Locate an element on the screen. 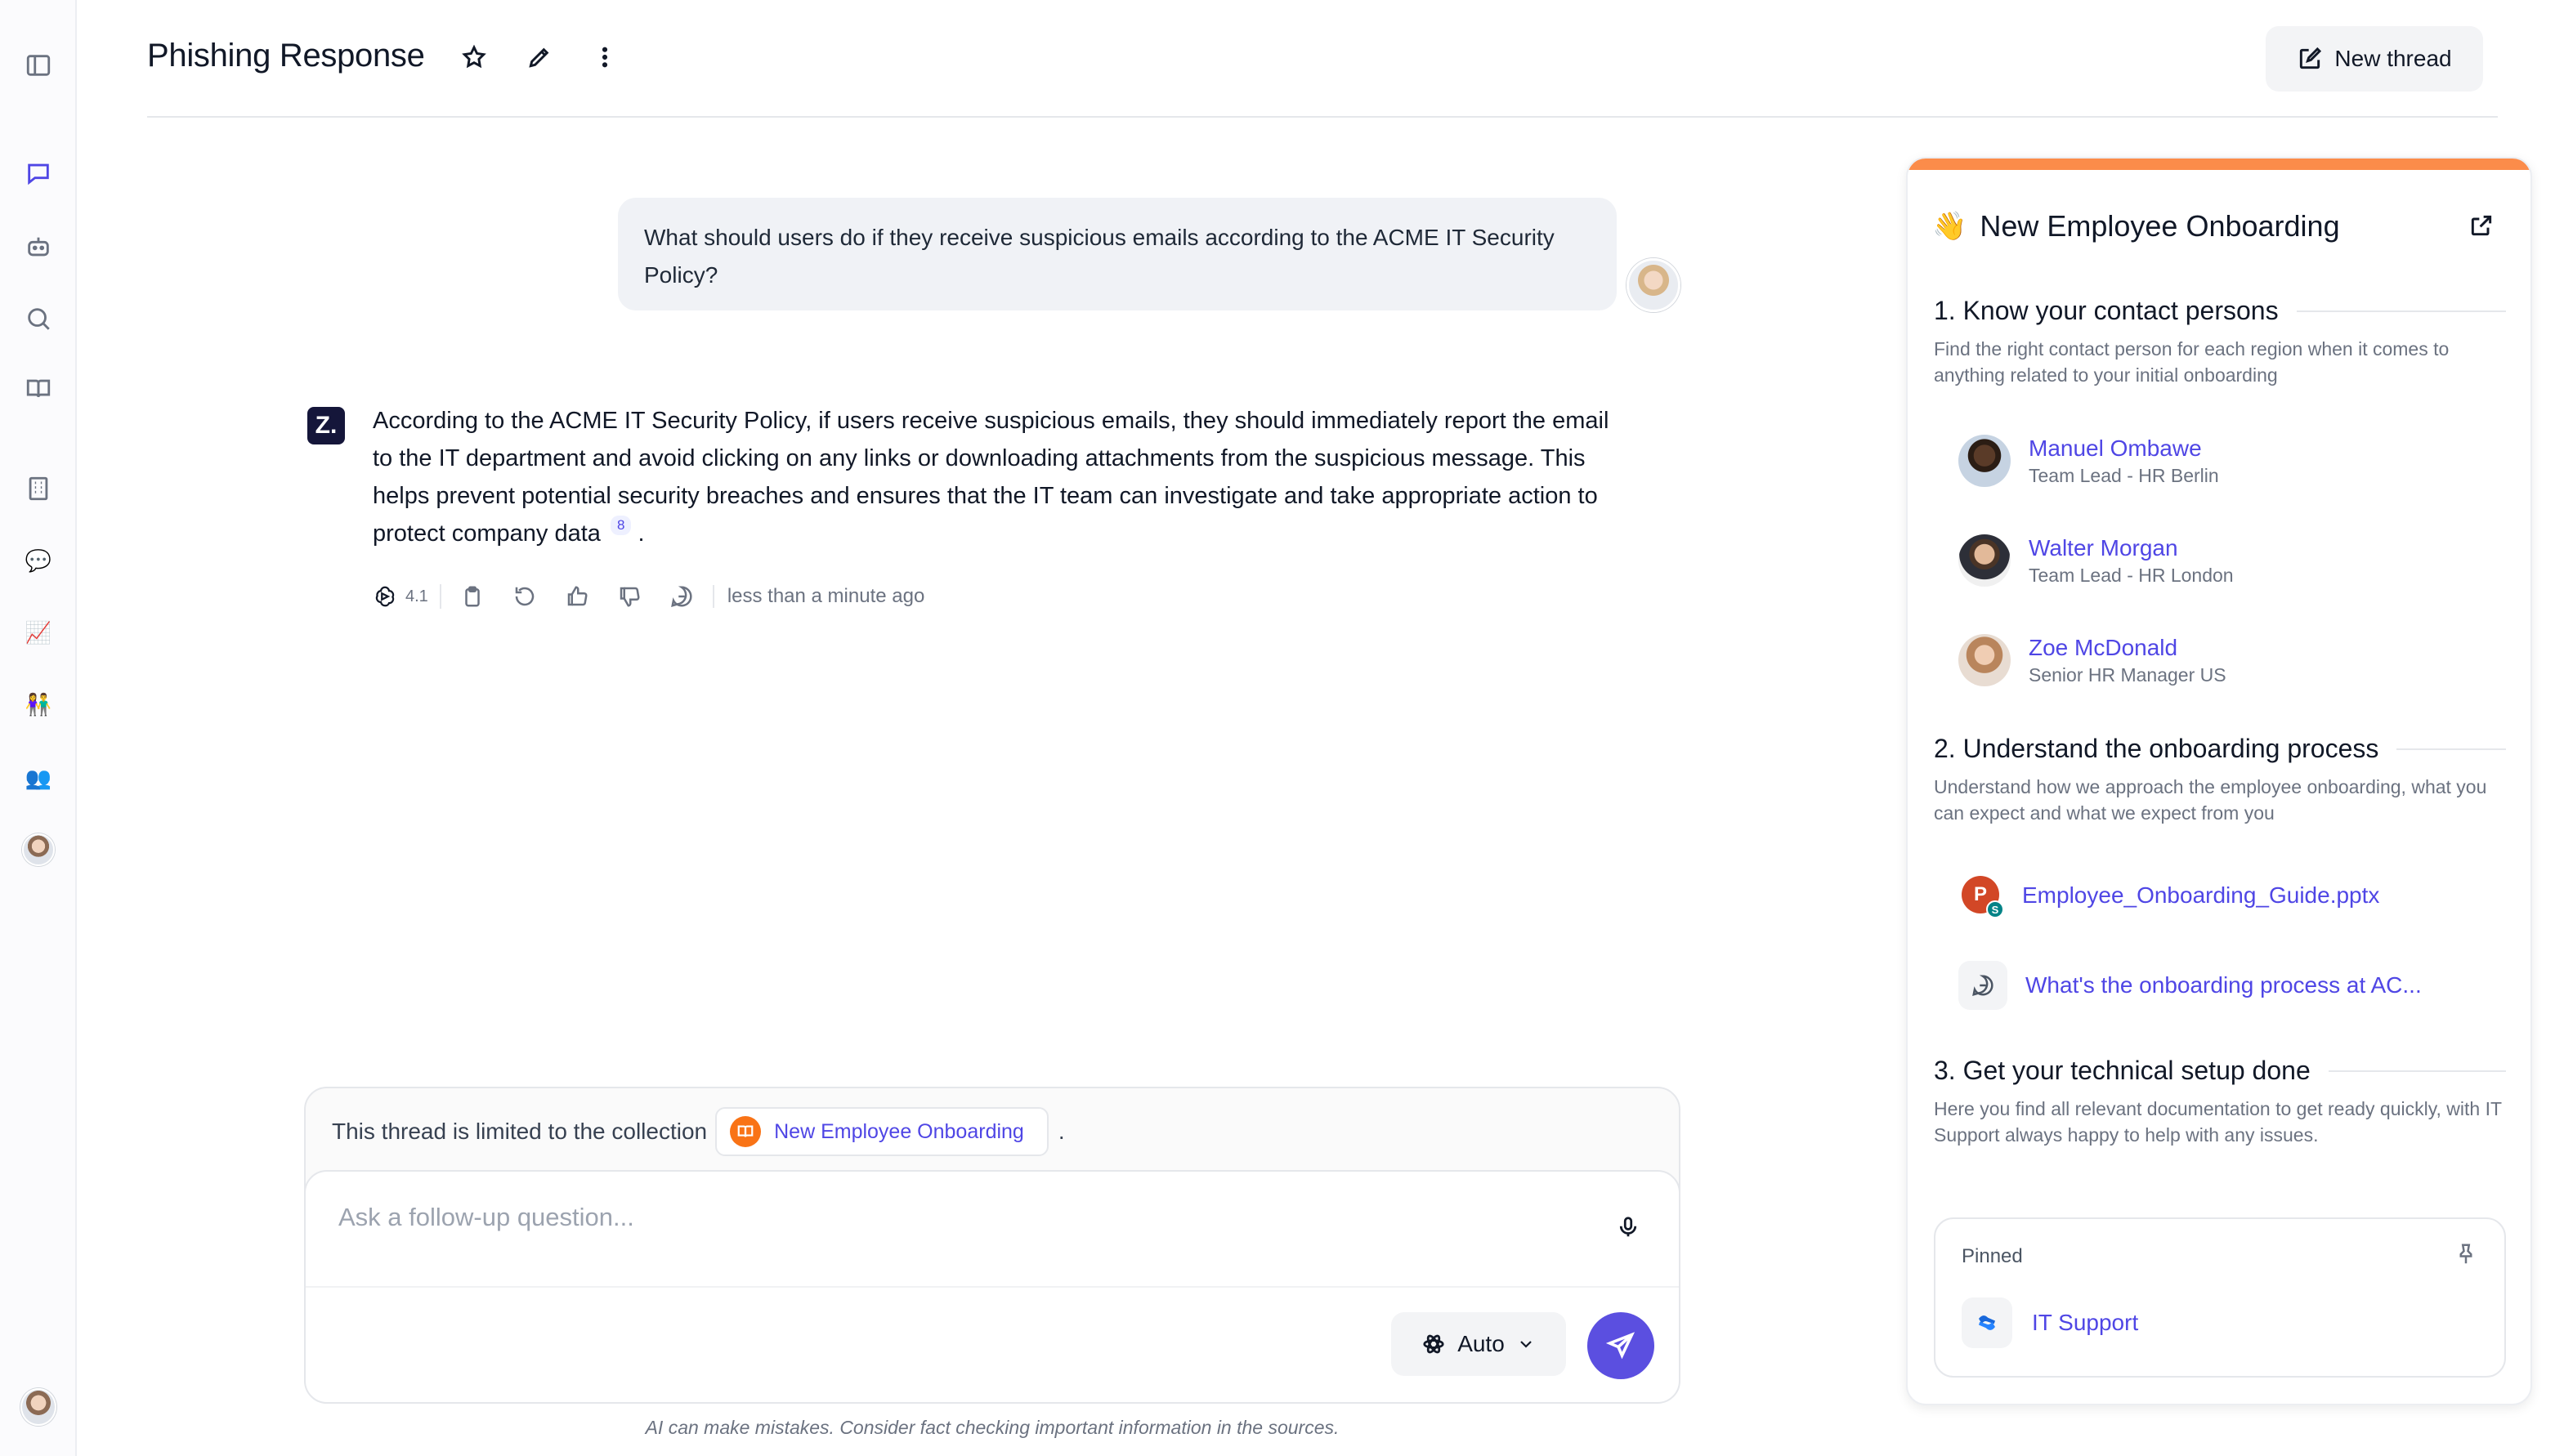  citation-badge: 8 is located at coordinates (621, 525).